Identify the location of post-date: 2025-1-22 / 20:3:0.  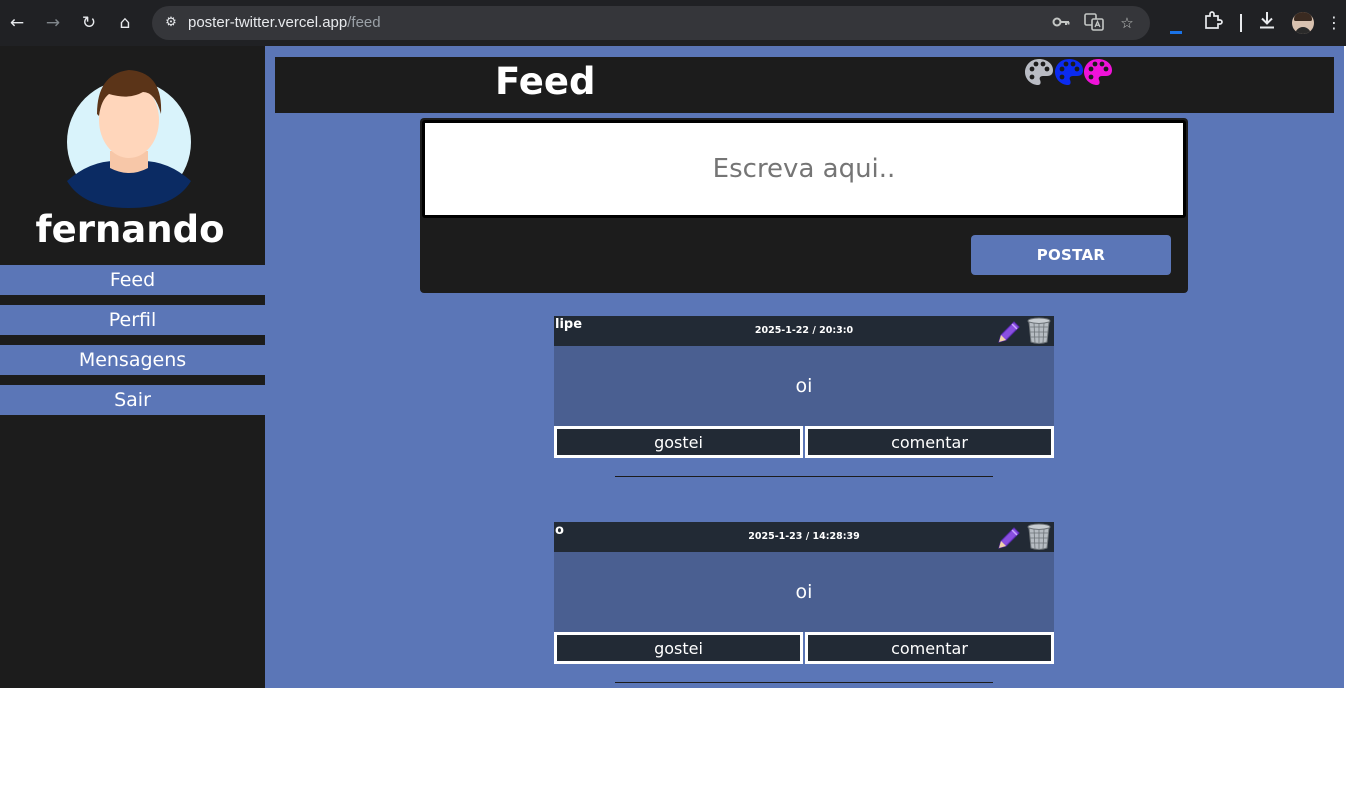
(804, 330).